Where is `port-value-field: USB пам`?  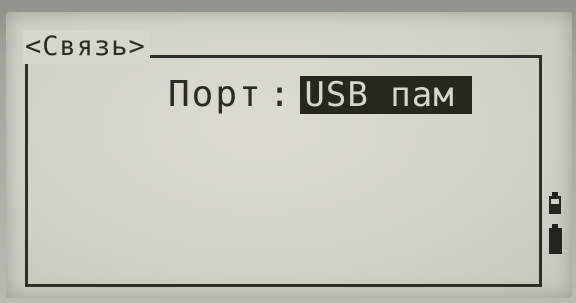 port-value-field: USB пам is located at coordinates (386, 95).